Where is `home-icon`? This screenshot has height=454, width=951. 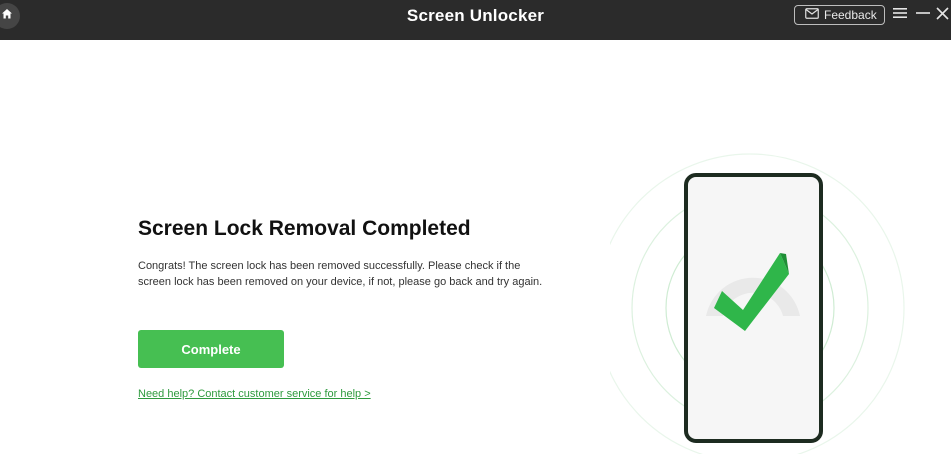 home-icon is located at coordinates (7, 16).